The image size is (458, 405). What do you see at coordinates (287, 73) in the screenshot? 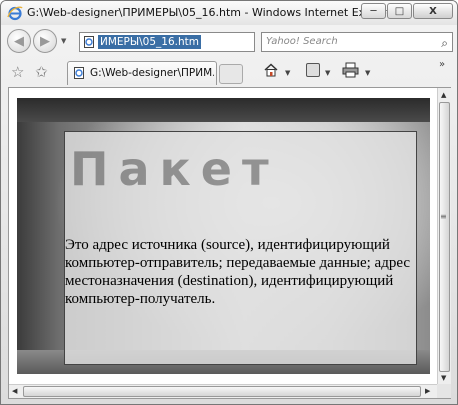
I see `home-dropdown-icon: ▼` at bounding box center [287, 73].